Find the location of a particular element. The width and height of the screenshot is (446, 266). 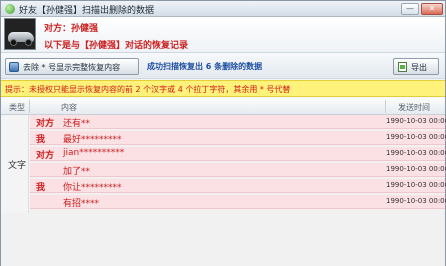

remove-asterisk-label: 去除 * 号显示完整恢复内容 is located at coordinates (72, 67).